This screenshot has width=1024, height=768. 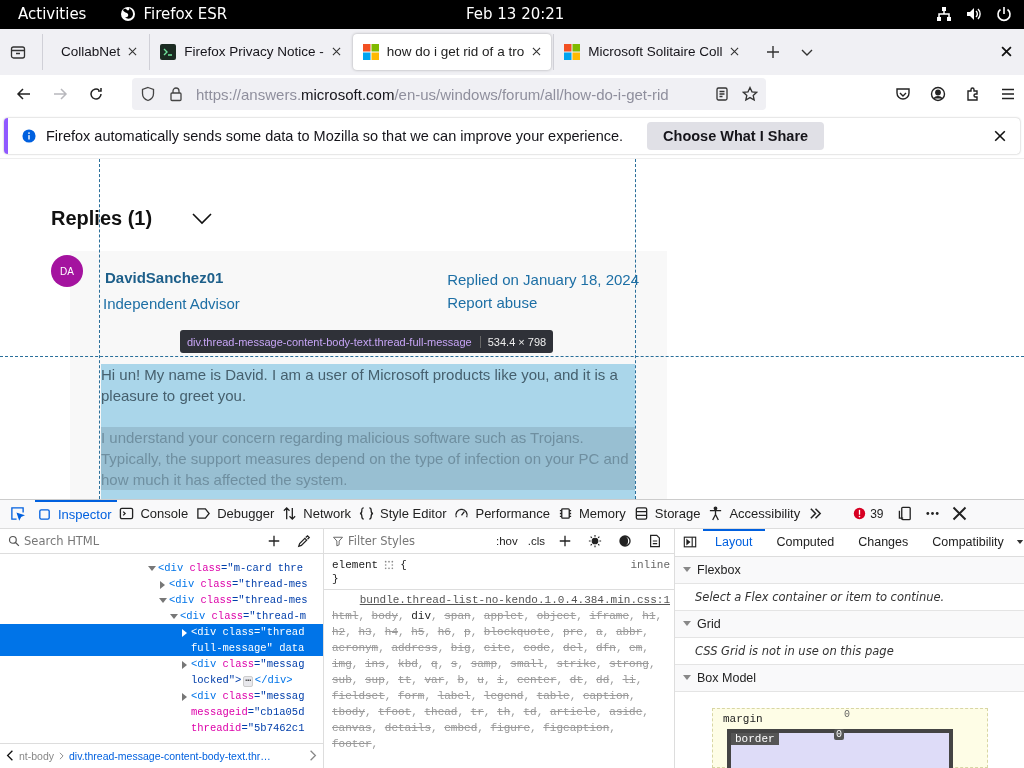 I want to click on markup-node: <div class="thread-m, so click(x=161, y=616).